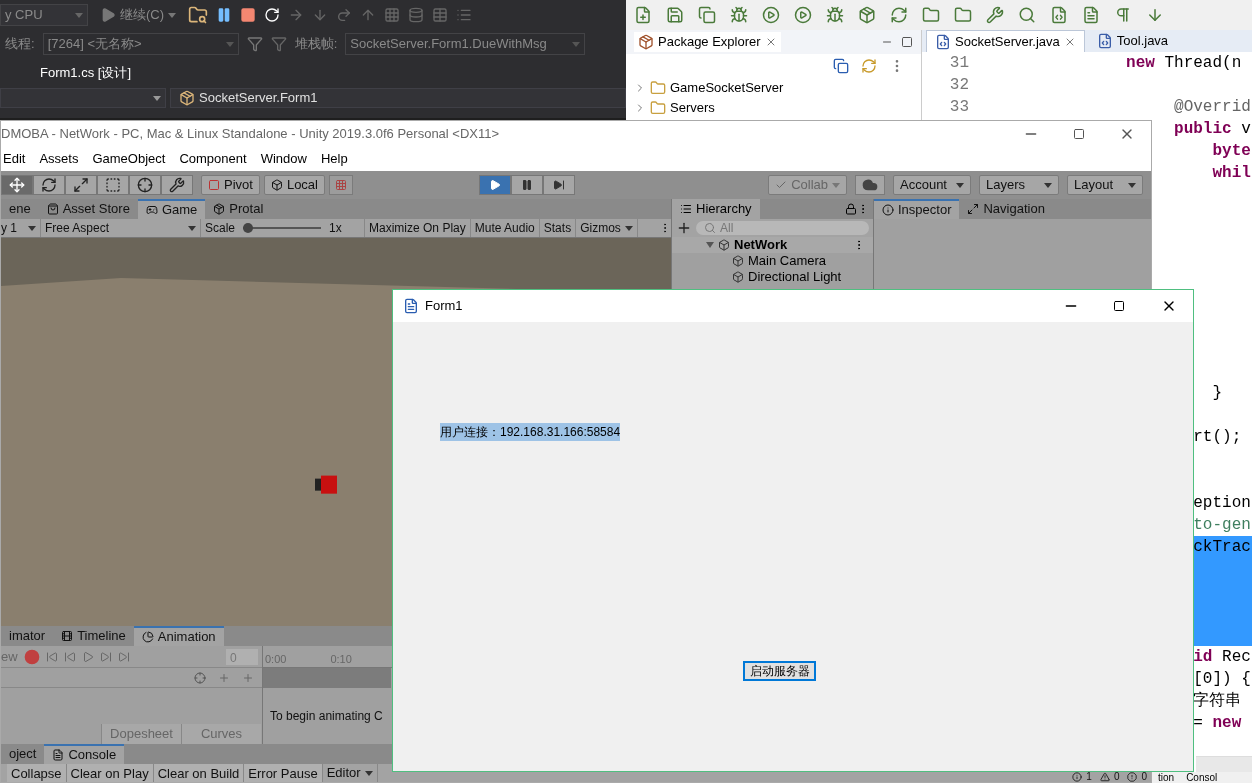  I want to click on console-toggle: Clear on Build, so click(199, 773).